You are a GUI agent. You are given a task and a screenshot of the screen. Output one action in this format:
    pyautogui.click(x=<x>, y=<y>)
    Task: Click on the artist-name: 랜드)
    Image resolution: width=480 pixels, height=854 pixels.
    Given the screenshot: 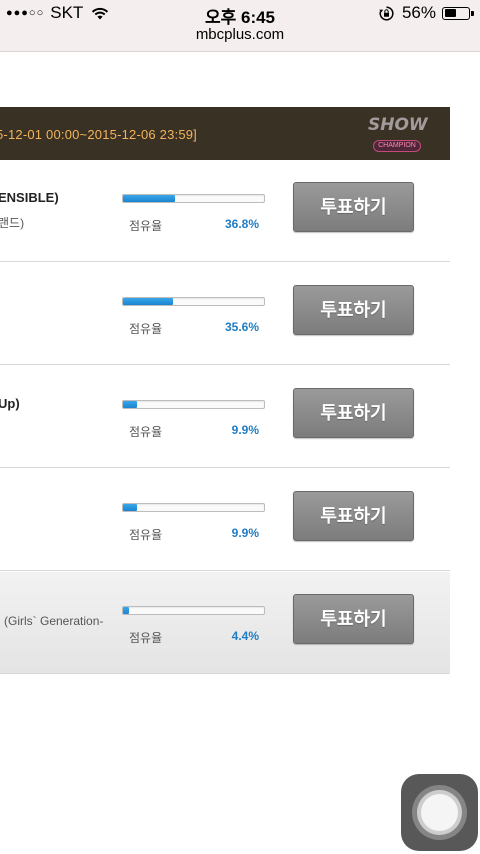 What is the action you would take?
    pyautogui.click(x=12, y=223)
    